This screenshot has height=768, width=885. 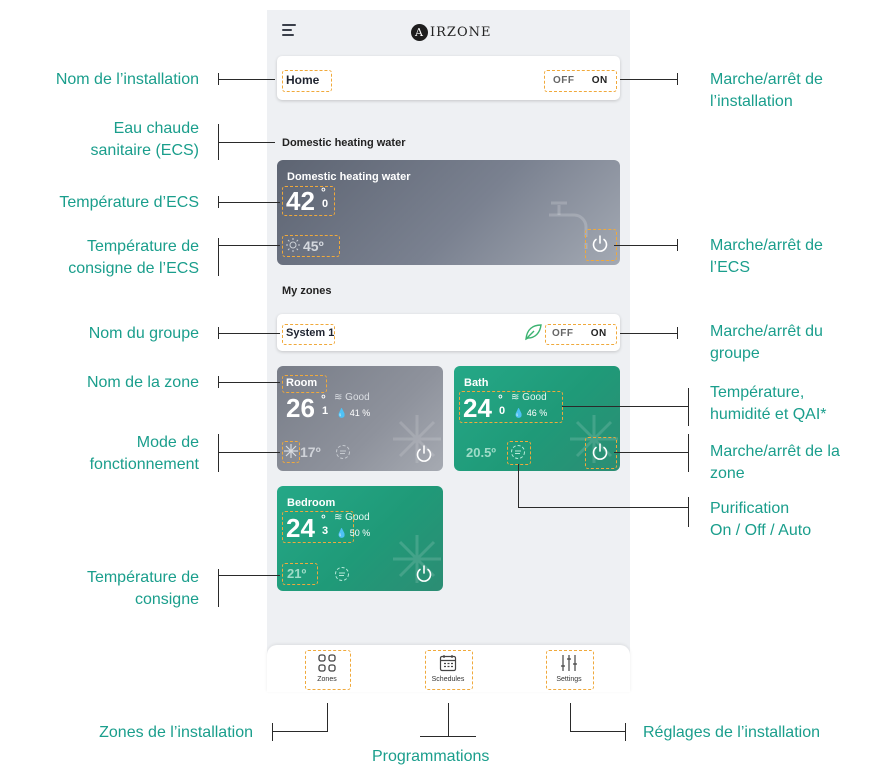 What do you see at coordinates (761, 519) in the screenshot?
I see `annotation-purification: Purification On / Off / Auto` at bounding box center [761, 519].